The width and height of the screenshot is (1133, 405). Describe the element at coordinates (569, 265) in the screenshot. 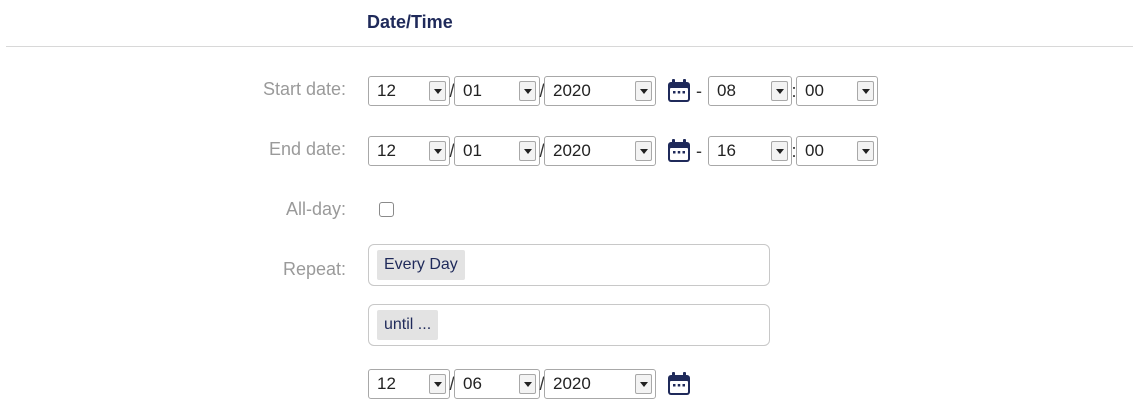

I see `repeat-frequency-field: Every Day` at that location.